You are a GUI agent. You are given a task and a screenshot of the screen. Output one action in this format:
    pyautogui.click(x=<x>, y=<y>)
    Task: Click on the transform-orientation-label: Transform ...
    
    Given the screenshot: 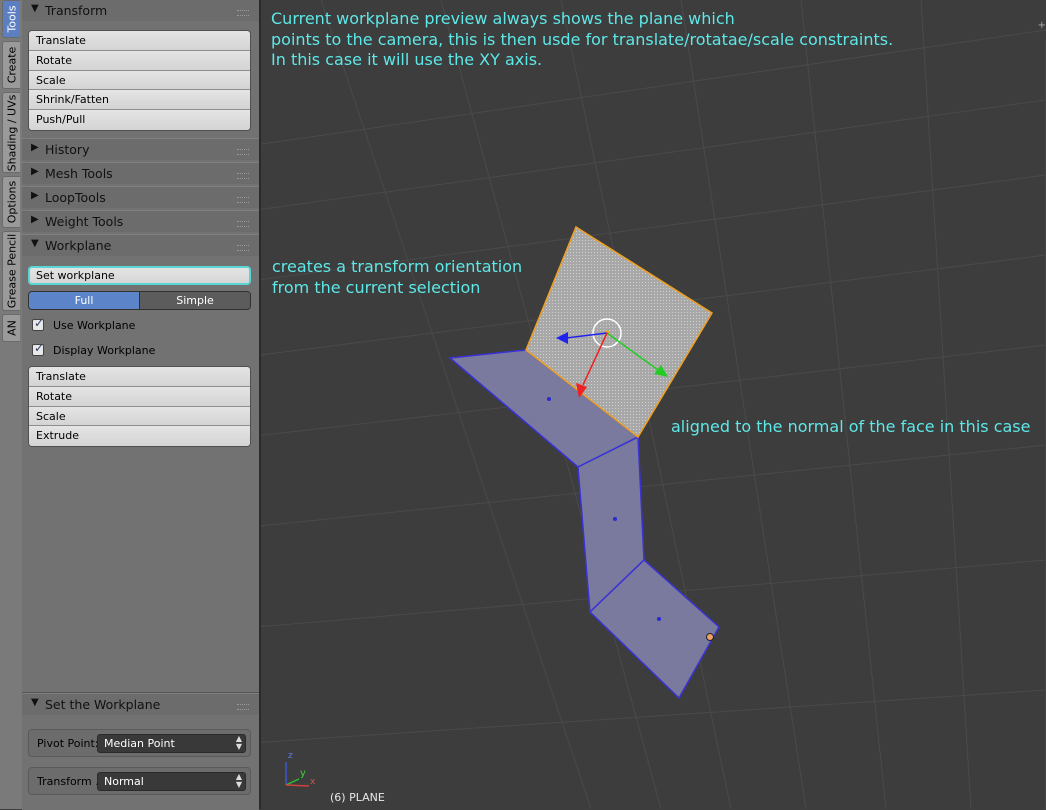 What is the action you would take?
    pyautogui.click(x=71, y=781)
    